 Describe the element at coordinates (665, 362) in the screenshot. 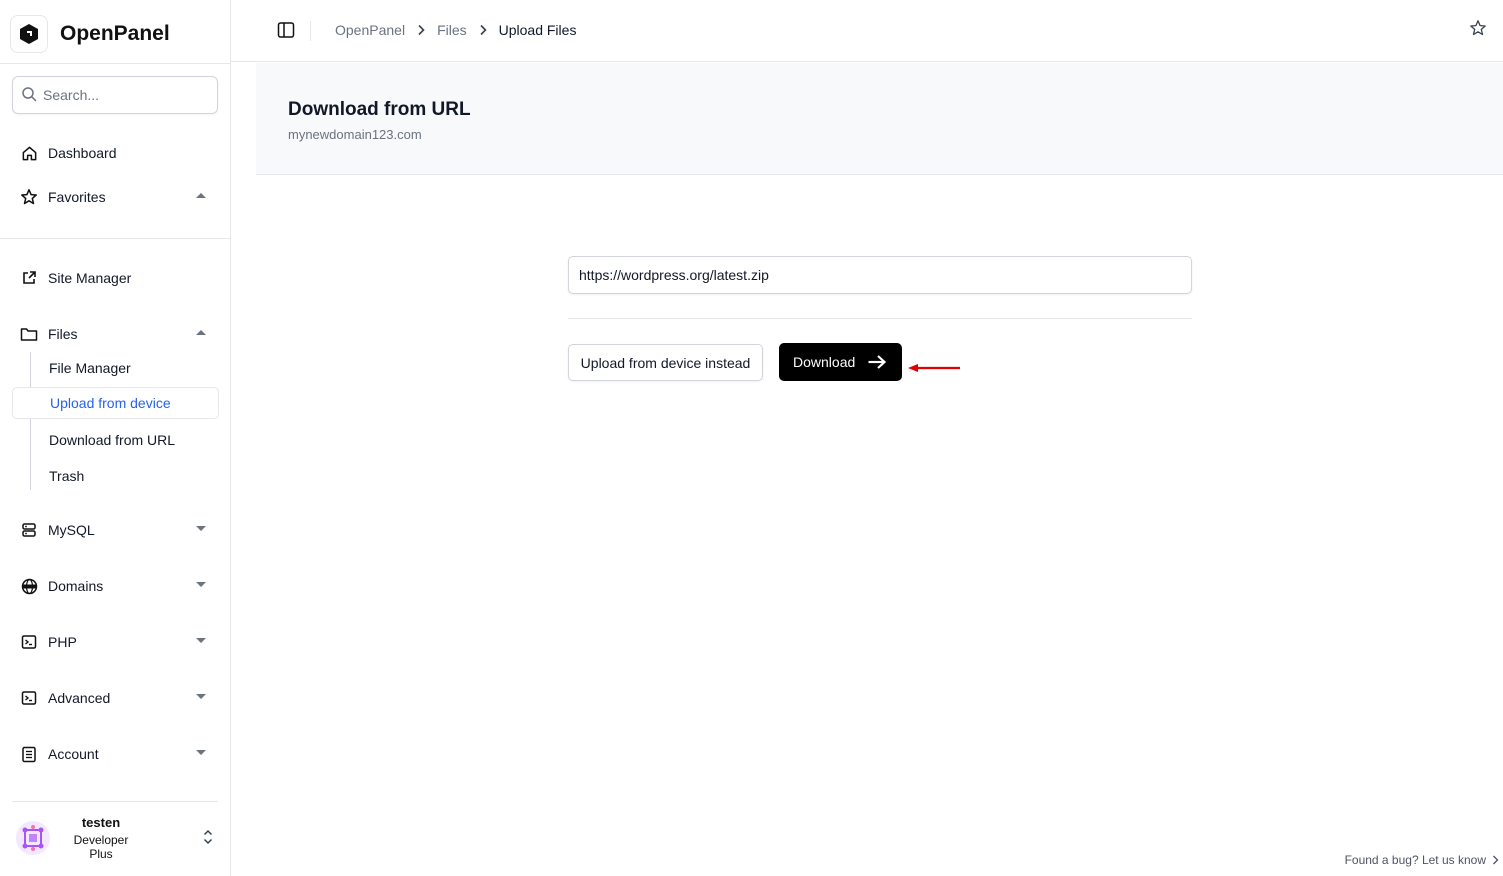

I see `upload-from-device-button: Upload from device instead` at that location.